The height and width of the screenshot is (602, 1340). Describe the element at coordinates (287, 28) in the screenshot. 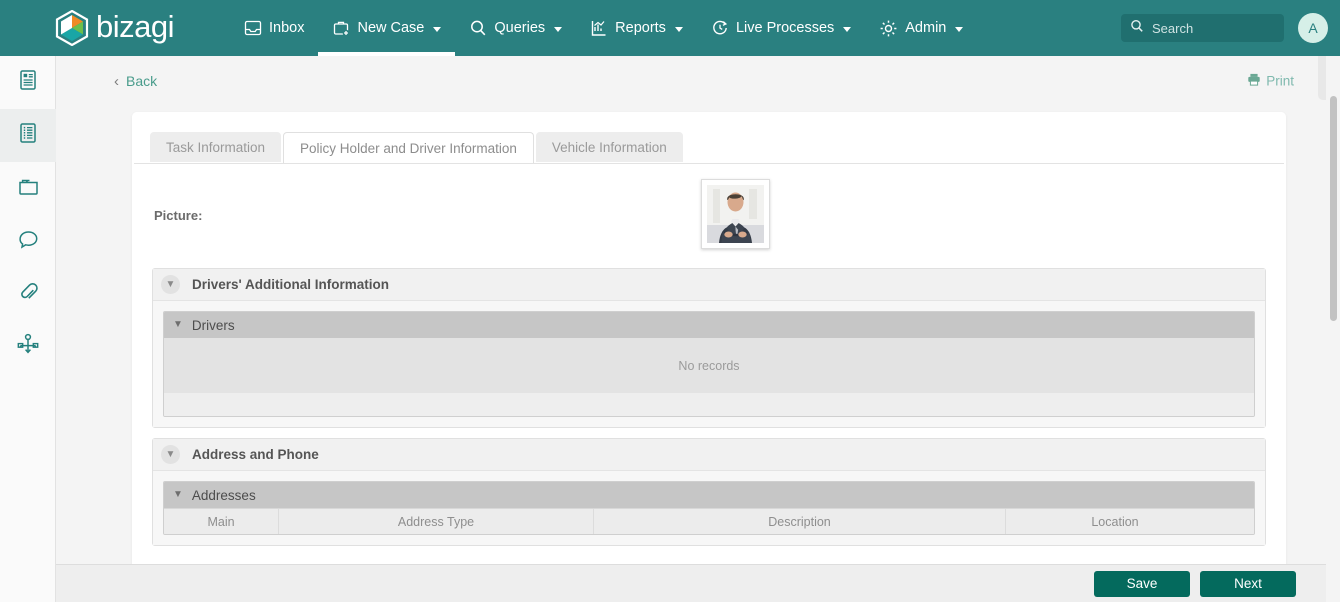

I see `nav-label: Inbox` at that location.